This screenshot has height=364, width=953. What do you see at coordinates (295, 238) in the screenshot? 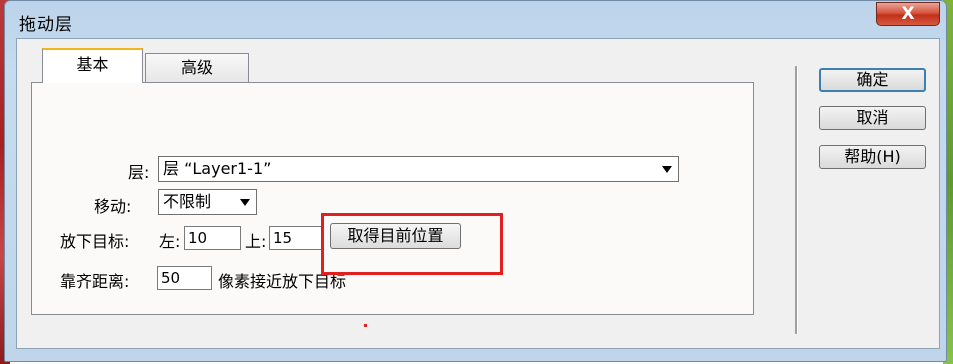
I see `top-input: 15` at bounding box center [295, 238].